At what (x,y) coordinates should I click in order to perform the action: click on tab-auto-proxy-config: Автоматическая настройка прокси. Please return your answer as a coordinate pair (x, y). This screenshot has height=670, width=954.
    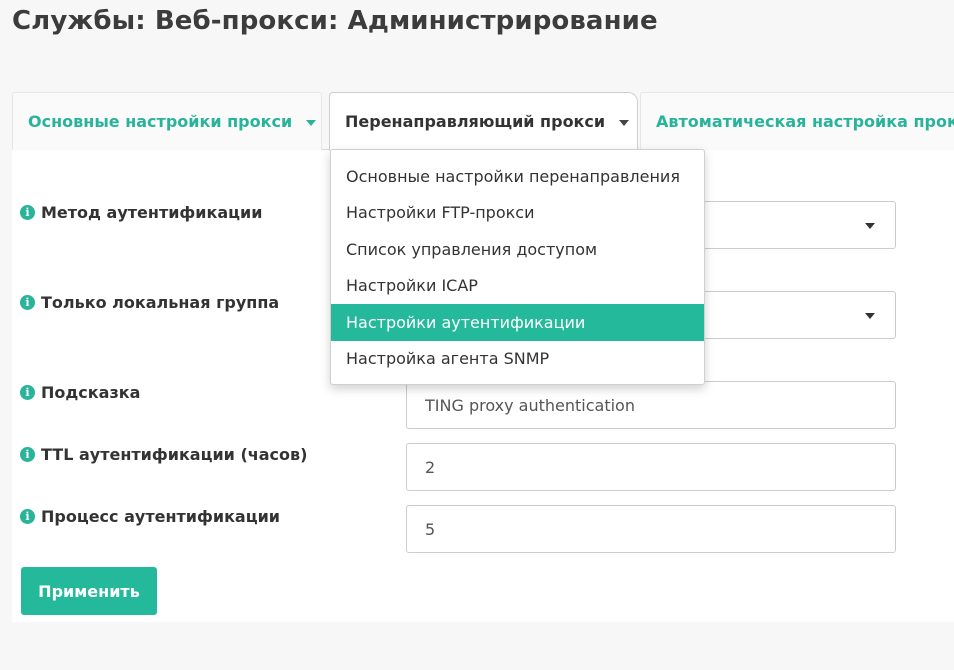
    Looking at the image, I should click on (797, 121).